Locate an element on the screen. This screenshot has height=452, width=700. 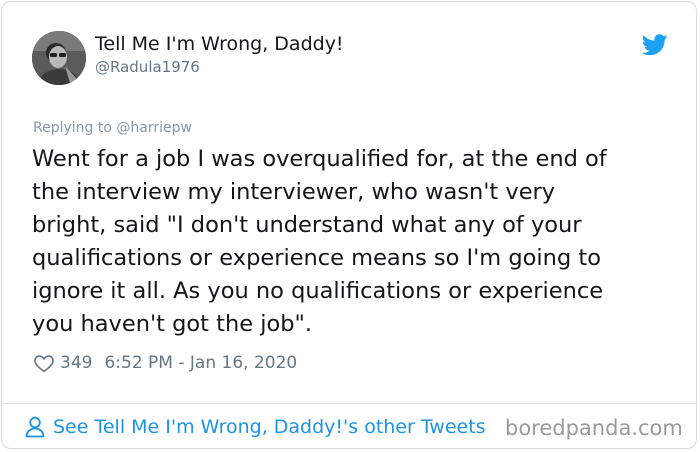
person-icon is located at coordinates (35, 427).